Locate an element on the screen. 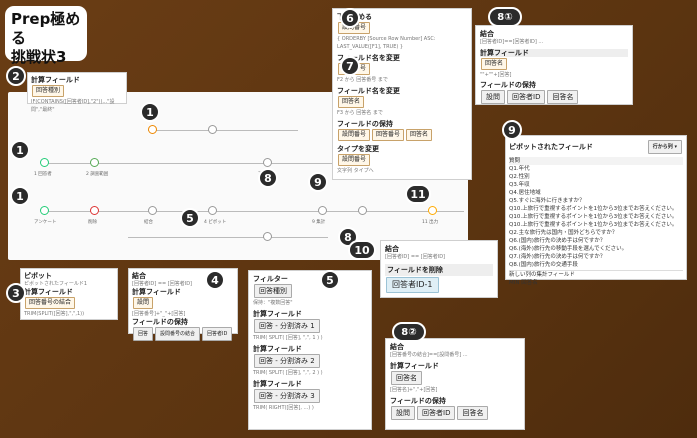 This screenshot has height=438, width=697. question-row: Q4.居住地域 is located at coordinates (525, 193).